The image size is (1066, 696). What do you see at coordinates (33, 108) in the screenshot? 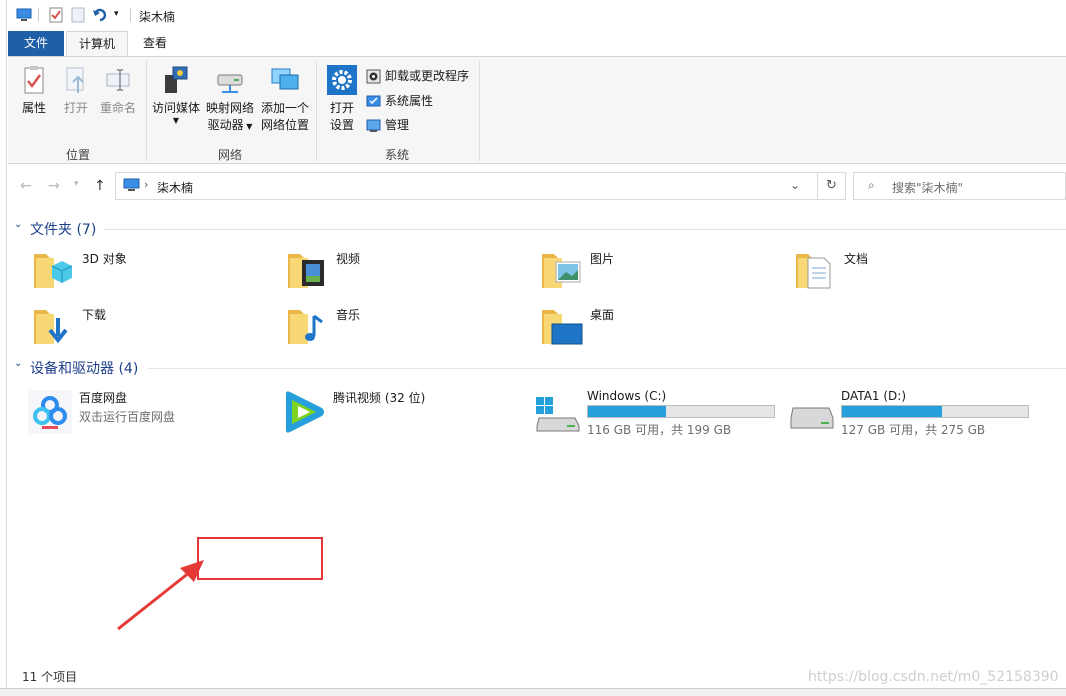
I see `properties-label: 属性` at bounding box center [33, 108].